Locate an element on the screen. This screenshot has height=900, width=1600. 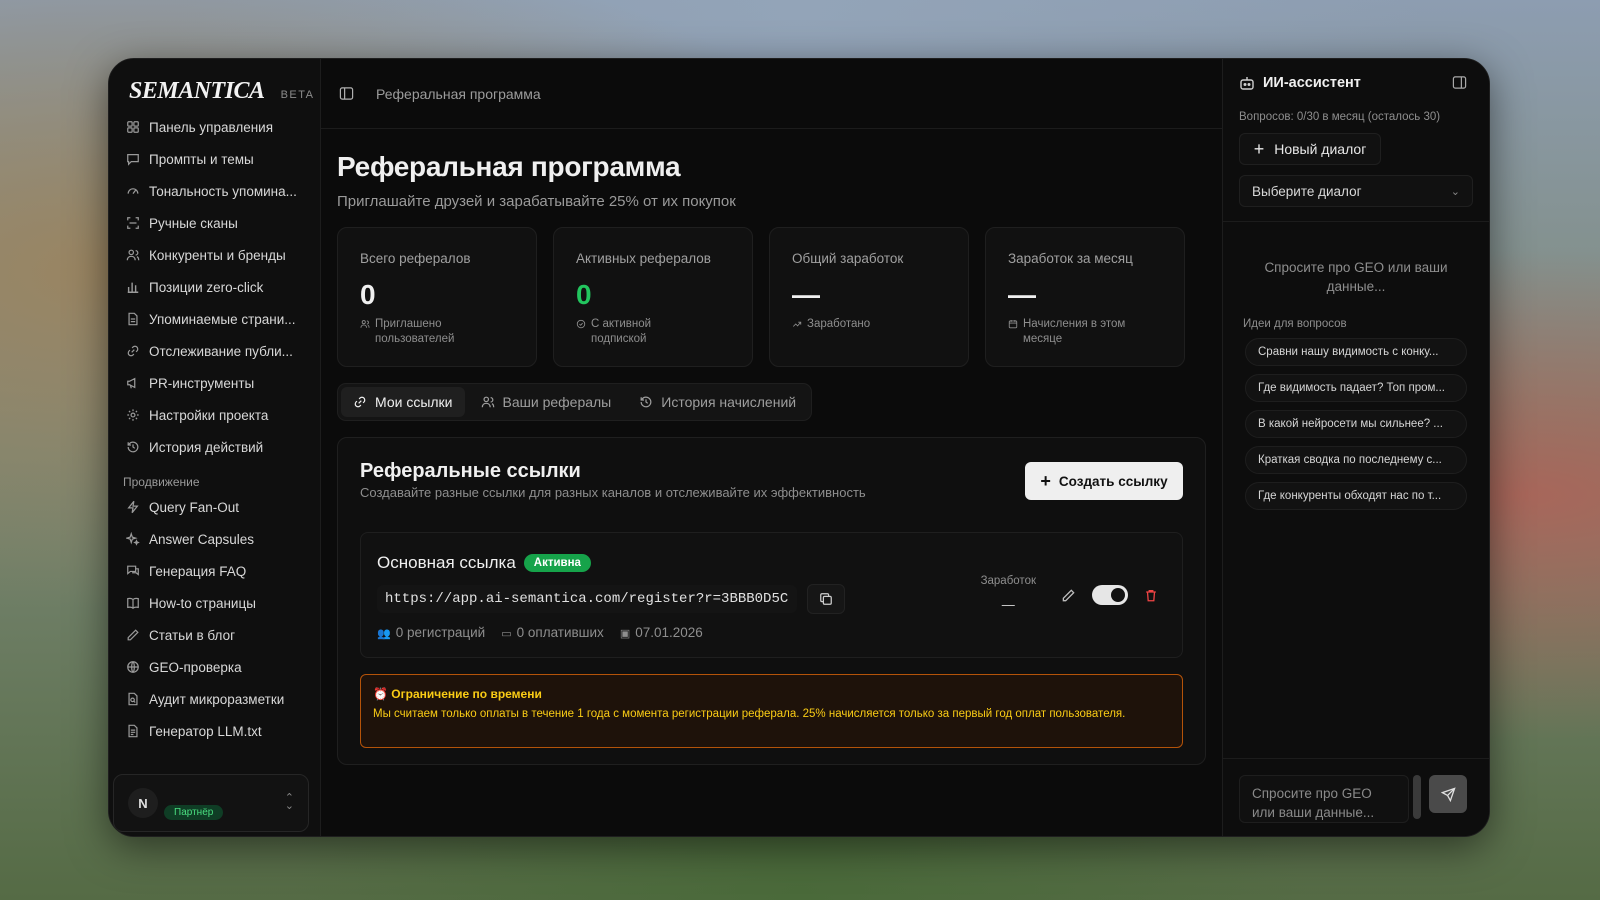
sidebar-item-label: Генерация FAQ is located at coordinates (198, 571).